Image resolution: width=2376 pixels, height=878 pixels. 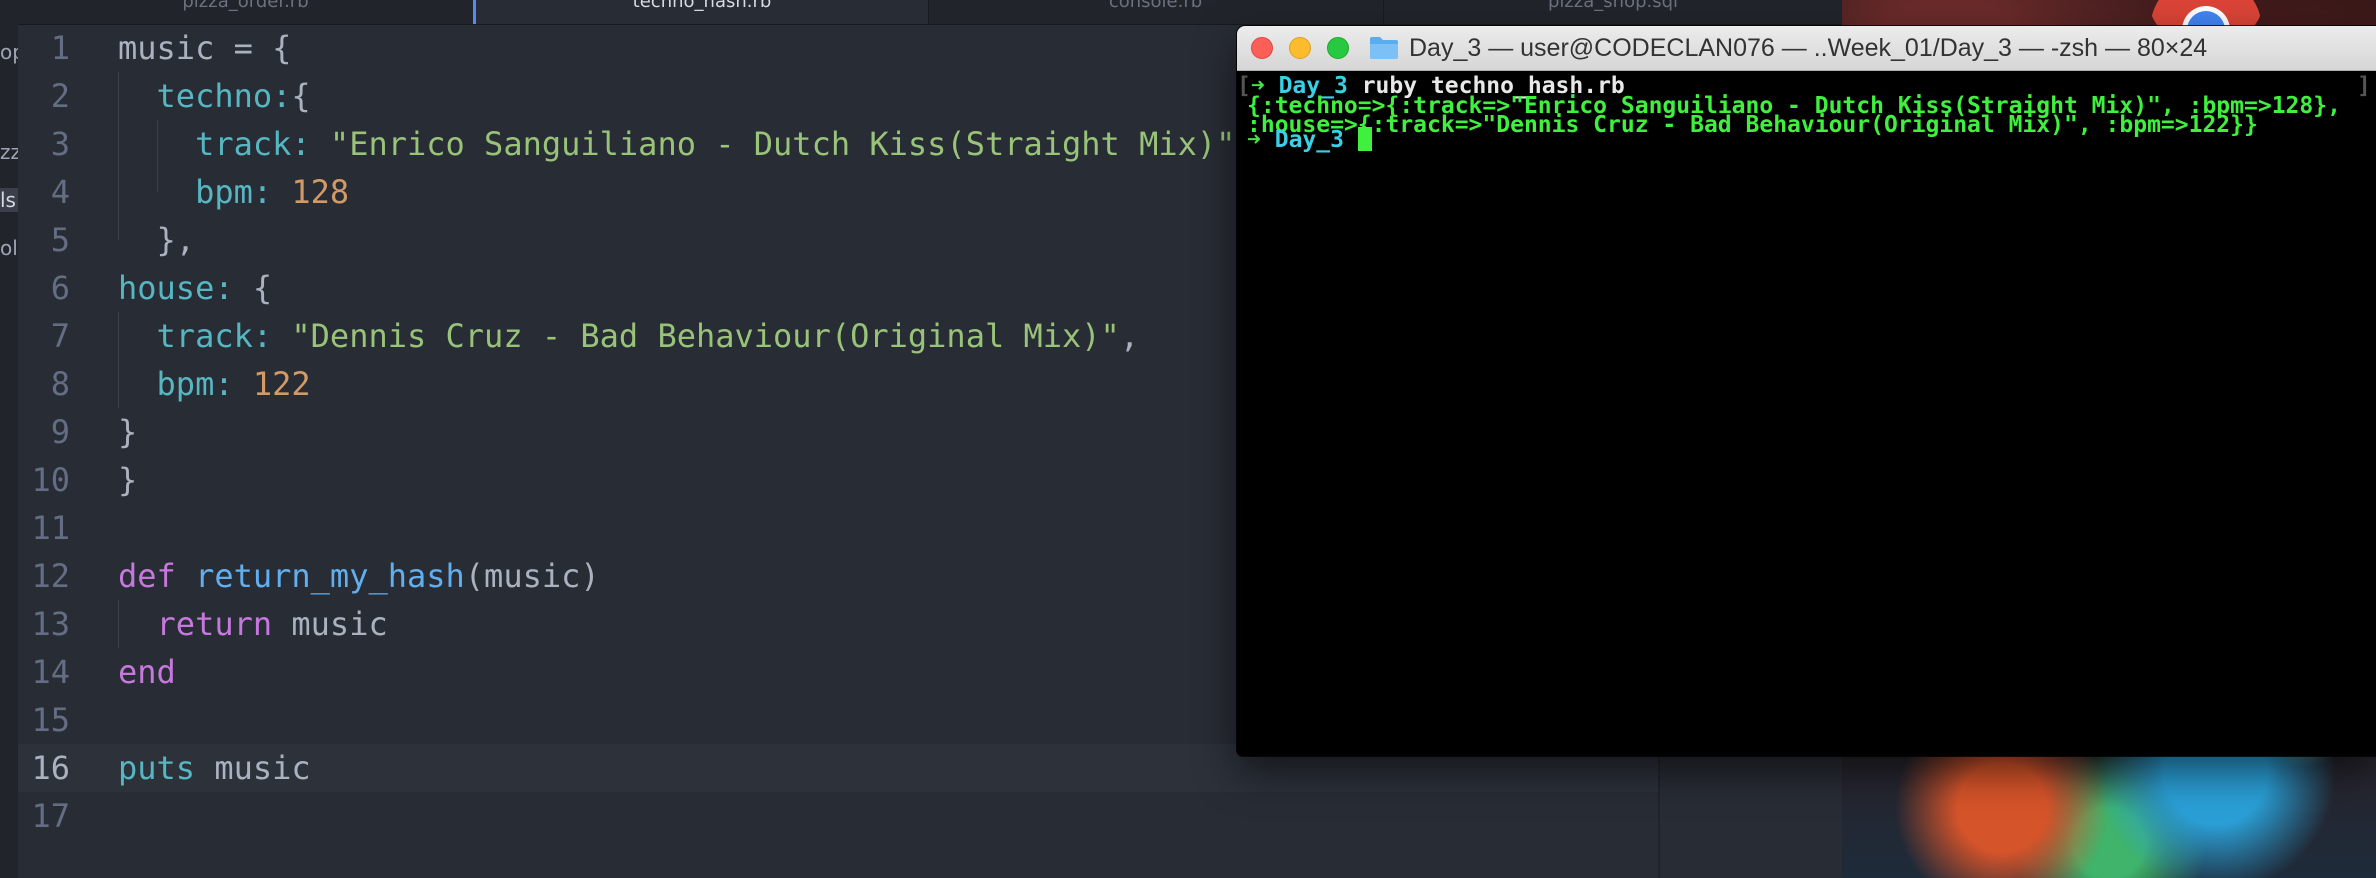 I want to click on line-number: 6, so click(x=60, y=288).